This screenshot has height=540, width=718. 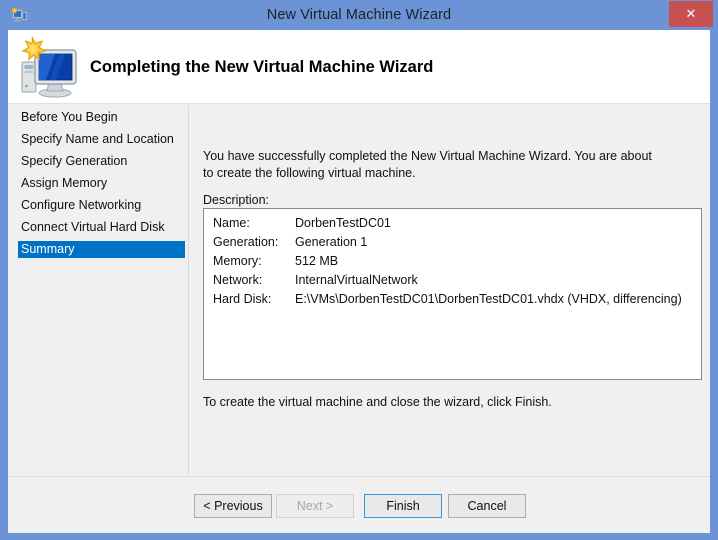 I want to click on summary-value-generation: Generation 1, so click(x=331, y=242).